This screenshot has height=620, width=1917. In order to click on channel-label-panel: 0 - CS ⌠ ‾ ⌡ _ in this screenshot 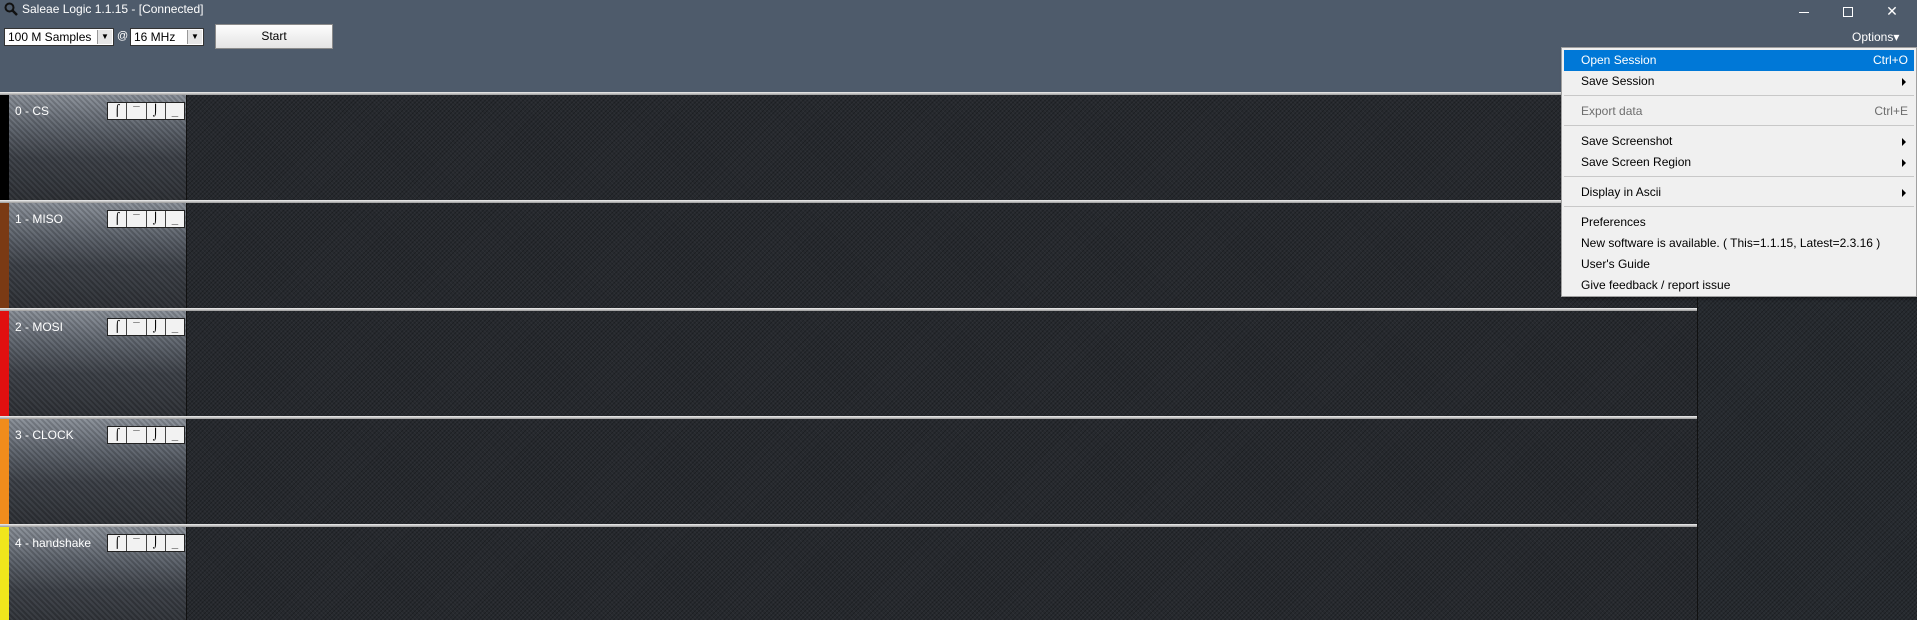, I will do `click(98, 147)`.